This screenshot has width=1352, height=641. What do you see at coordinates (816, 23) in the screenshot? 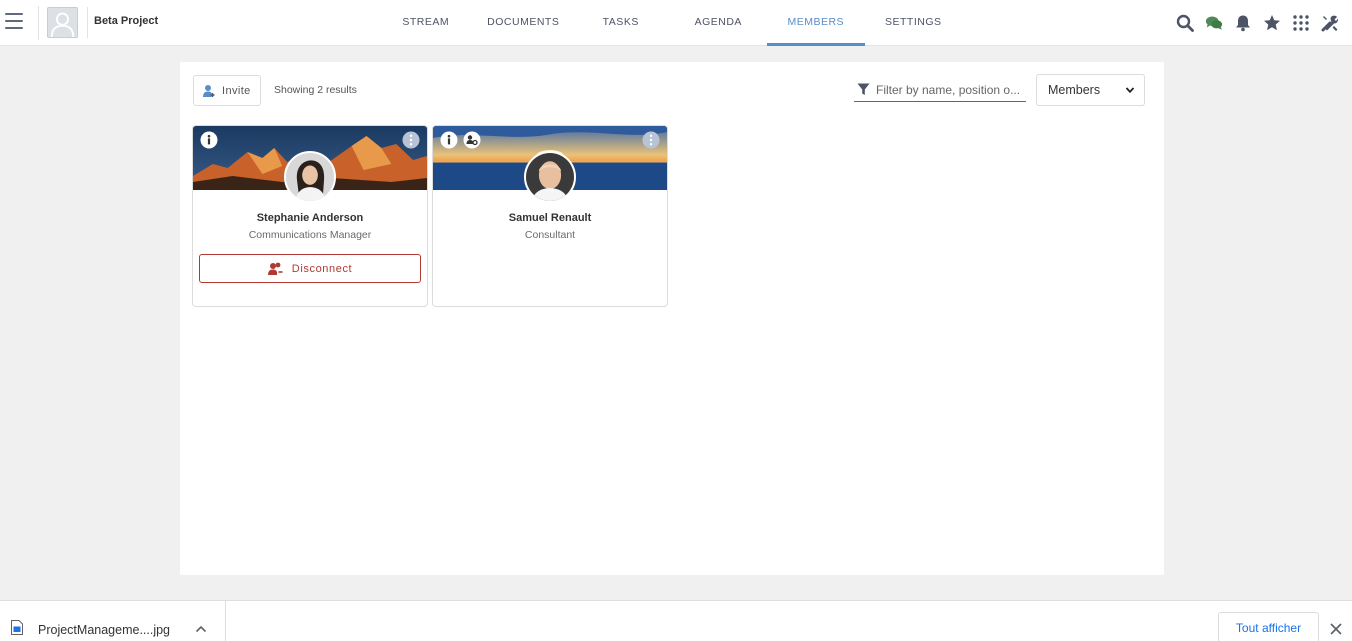
I see `tab-members: MEMBERS` at bounding box center [816, 23].